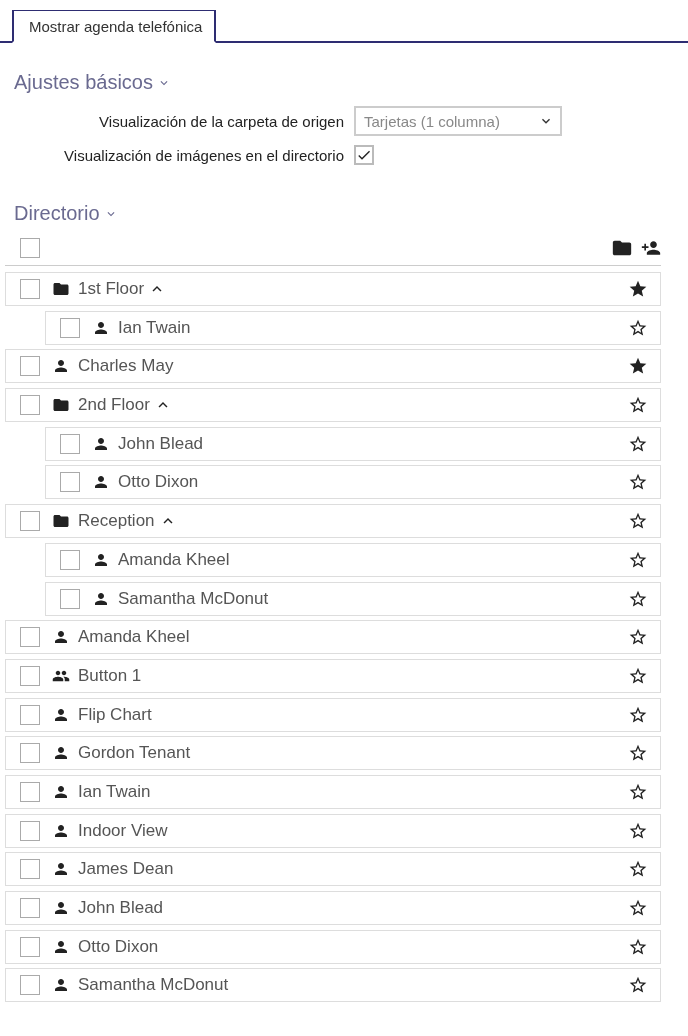 Image resolution: width=688 pixels, height=1036 pixels. I want to click on entry-name: James Dean, so click(126, 869).